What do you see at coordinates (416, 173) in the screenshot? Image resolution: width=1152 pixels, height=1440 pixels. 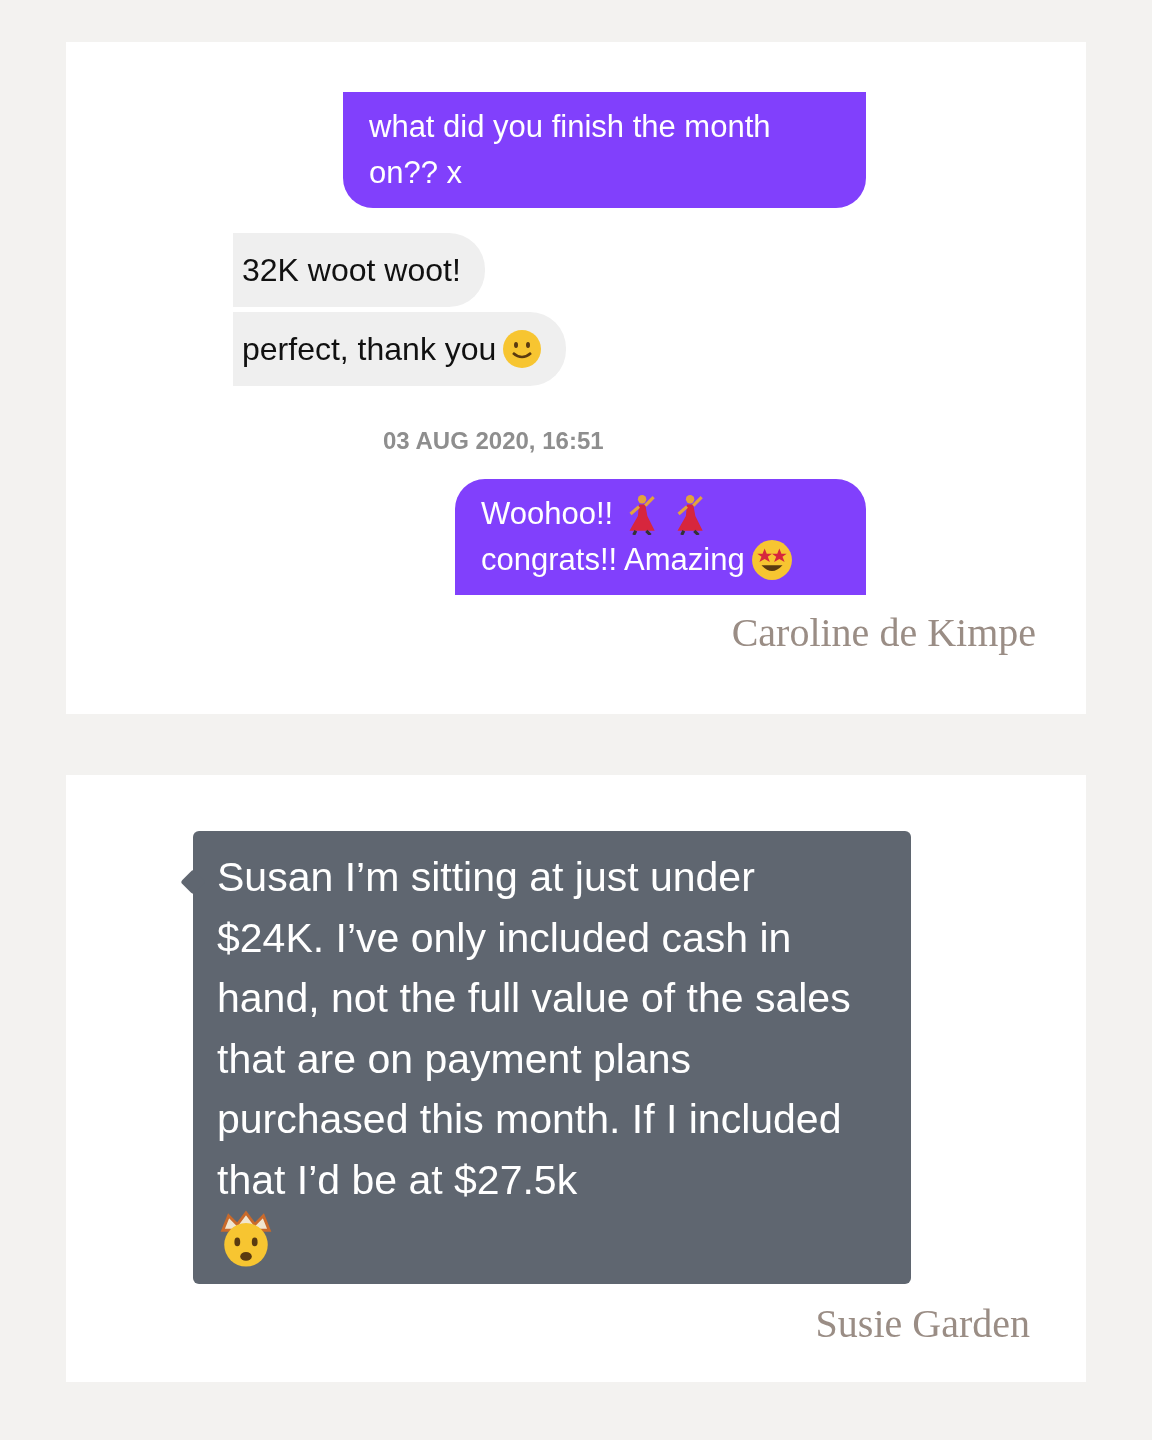 I see `message-text: on?? x` at bounding box center [416, 173].